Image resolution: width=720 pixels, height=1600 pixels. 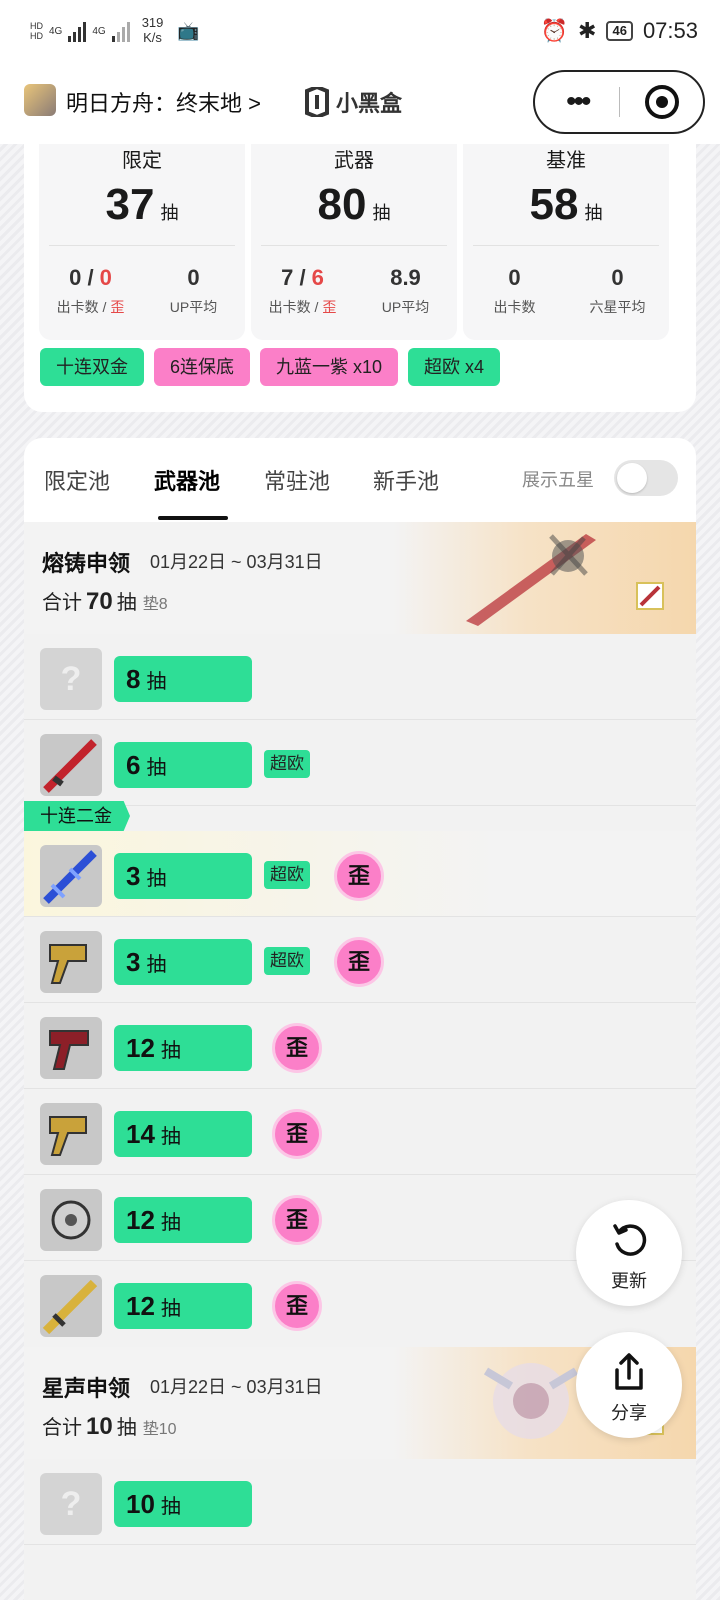 What do you see at coordinates (630, 1240) in the screenshot?
I see `refresh-icon` at bounding box center [630, 1240].